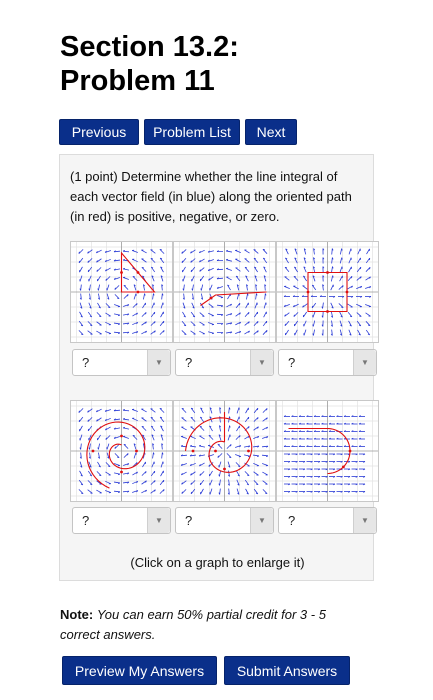 The width and height of the screenshot is (433, 700). Describe the element at coordinates (292, 520) in the screenshot. I see `answer-select-6-value: ?` at that location.